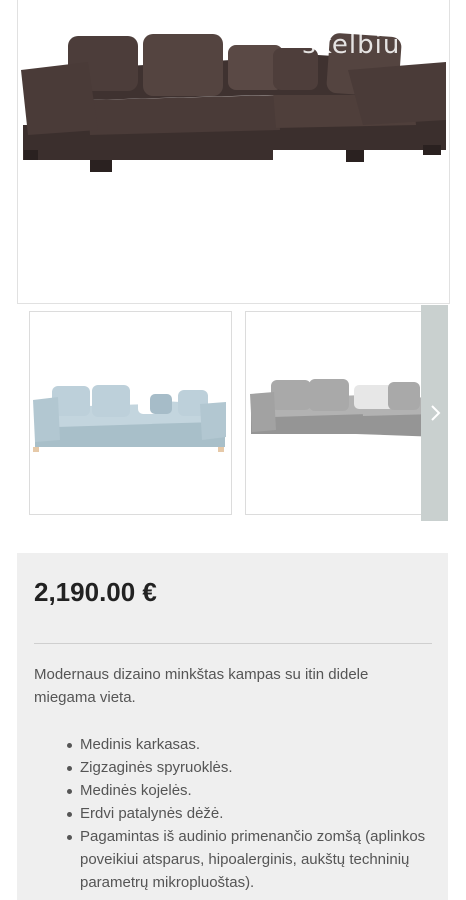  I want to click on sofa-image-grey, so click(338, 408).